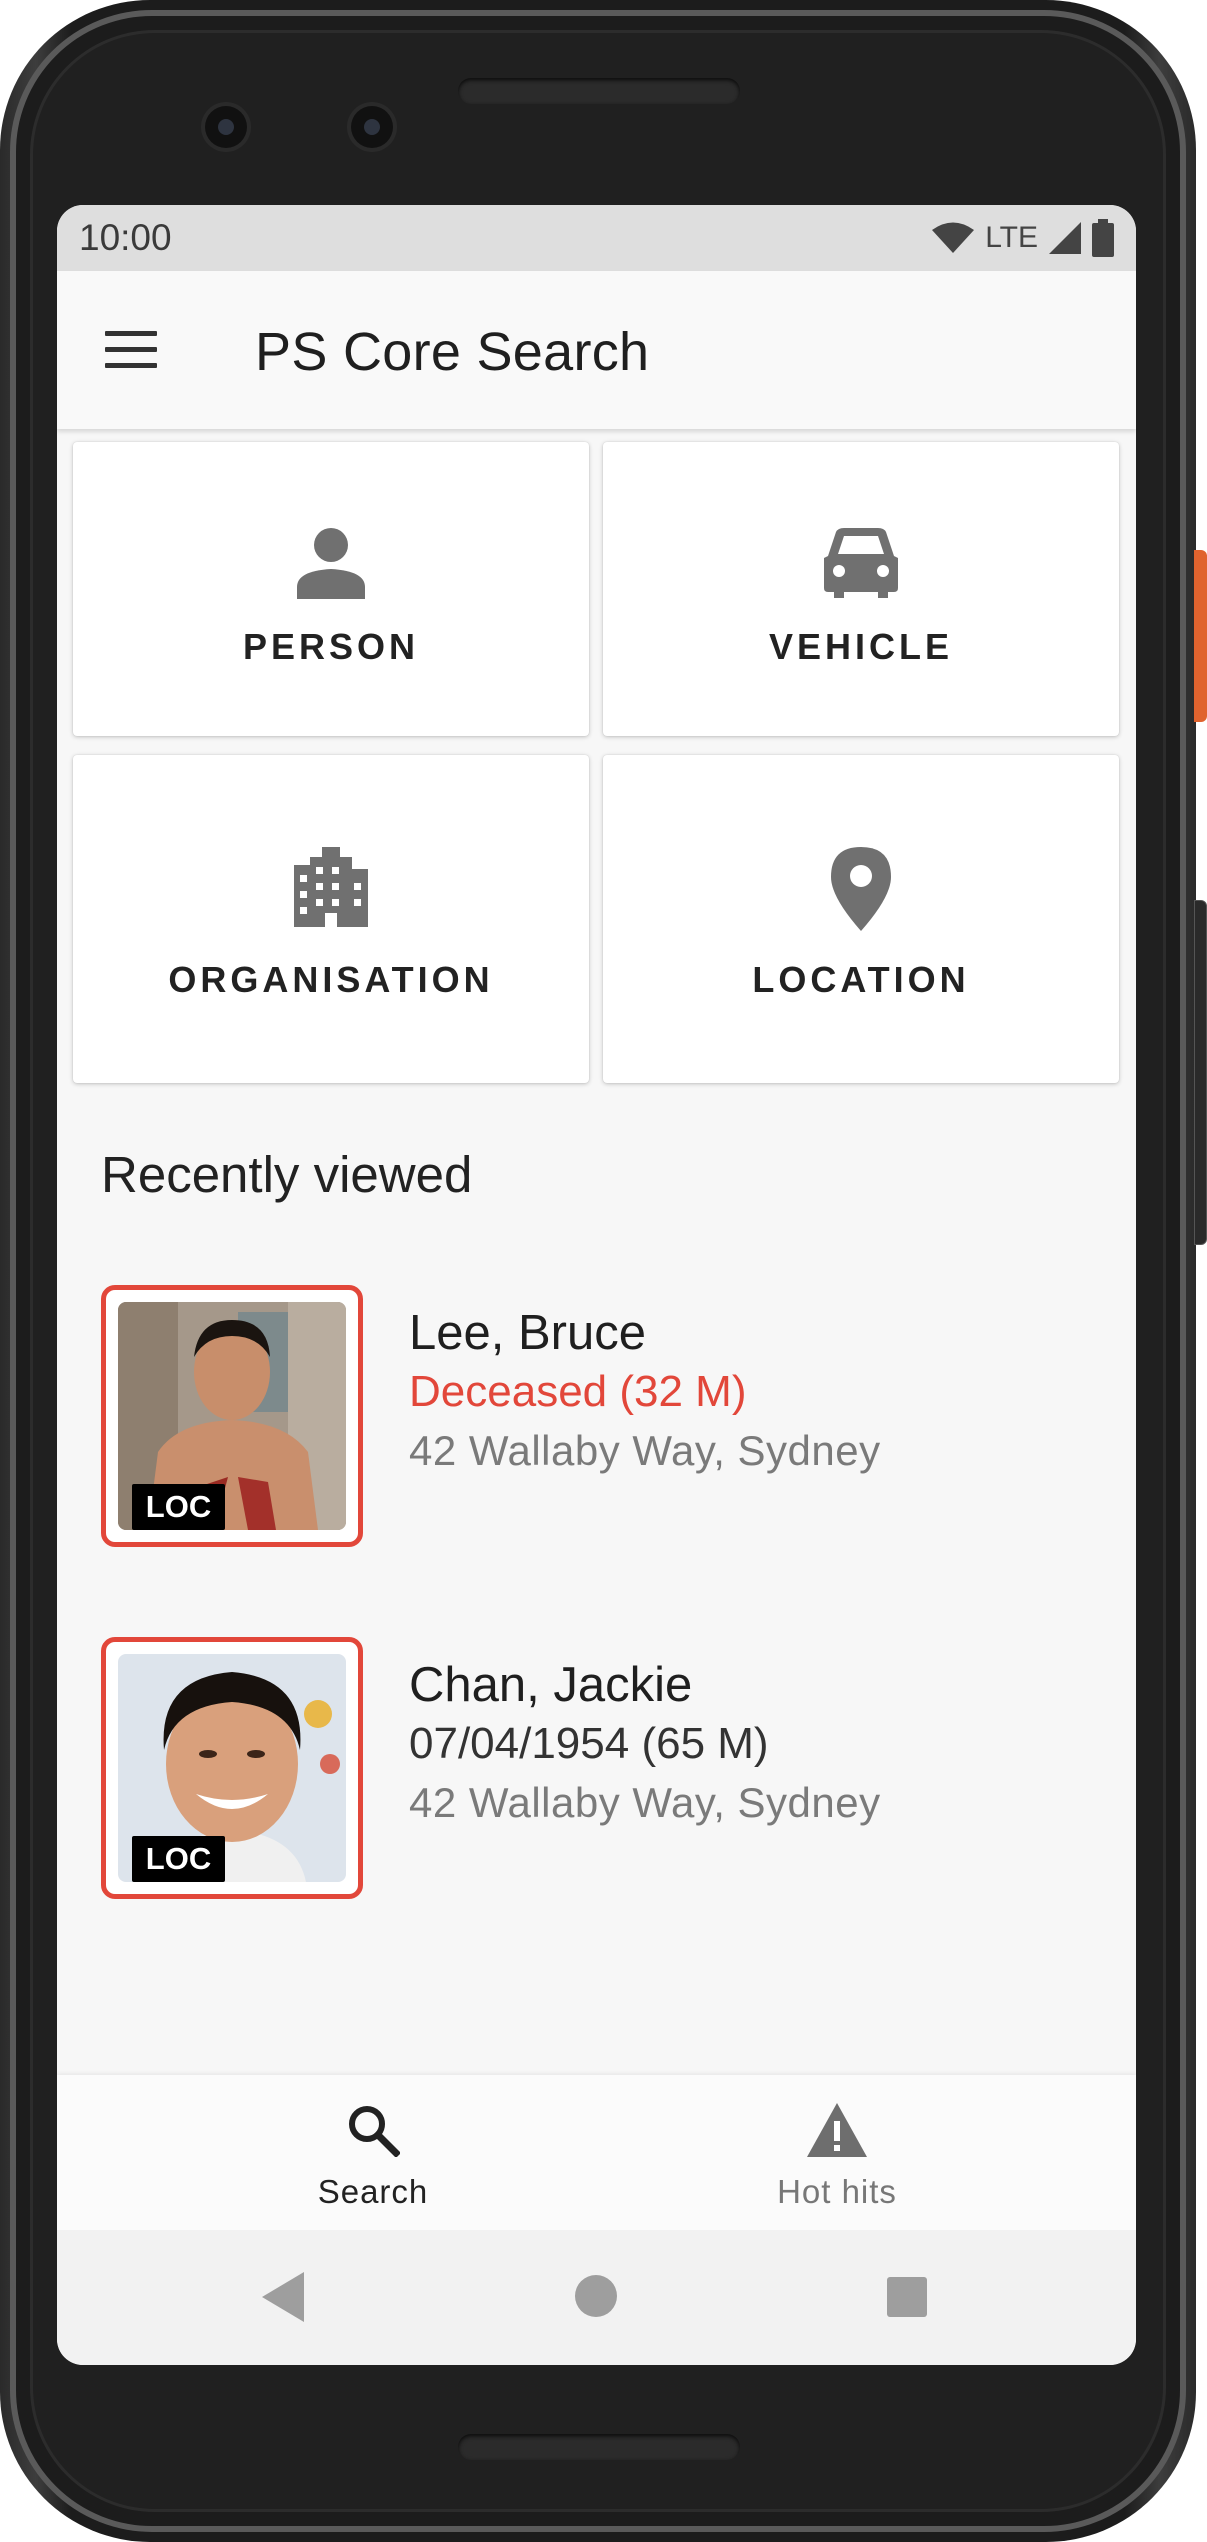  Describe the element at coordinates (374, 2131) in the screenshot. I see `search-icon` at that location.